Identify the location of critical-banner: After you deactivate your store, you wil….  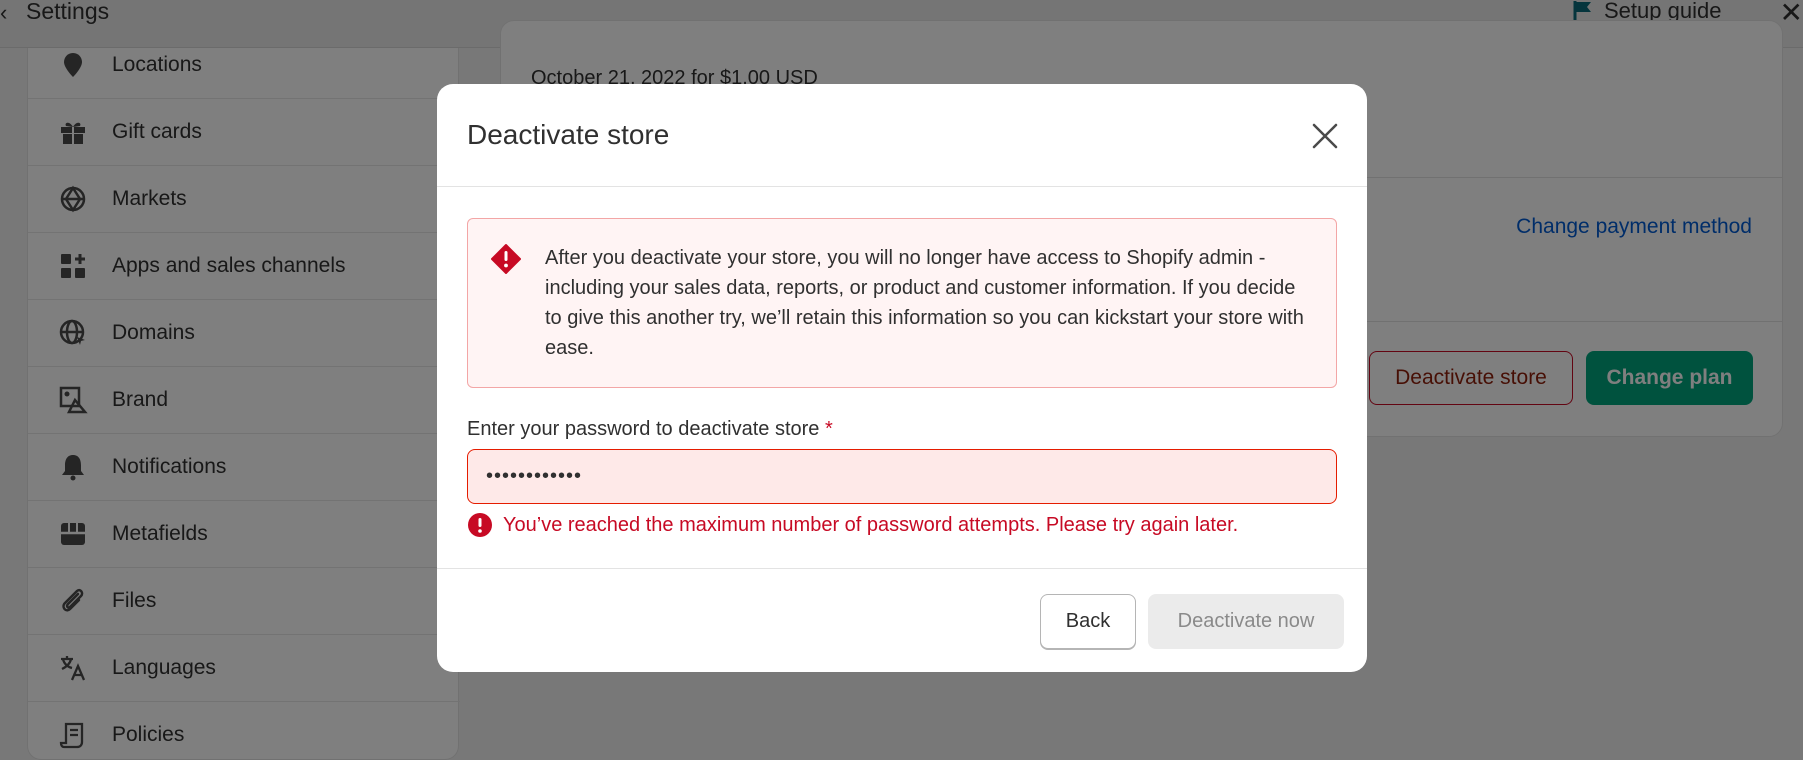
(902, 303).